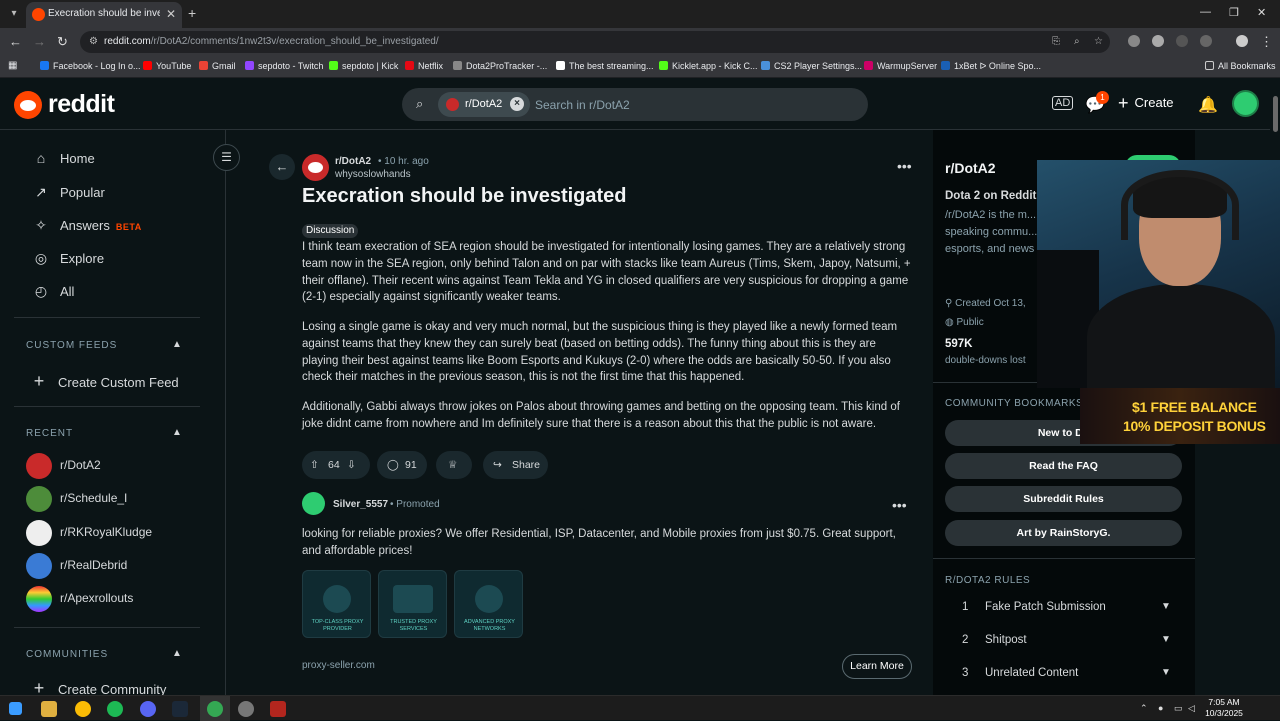  What do you see at coordinates (351, 465) in the screenshot?
I see `downvote-icon: ⇩` at bounding box center [351, 465].